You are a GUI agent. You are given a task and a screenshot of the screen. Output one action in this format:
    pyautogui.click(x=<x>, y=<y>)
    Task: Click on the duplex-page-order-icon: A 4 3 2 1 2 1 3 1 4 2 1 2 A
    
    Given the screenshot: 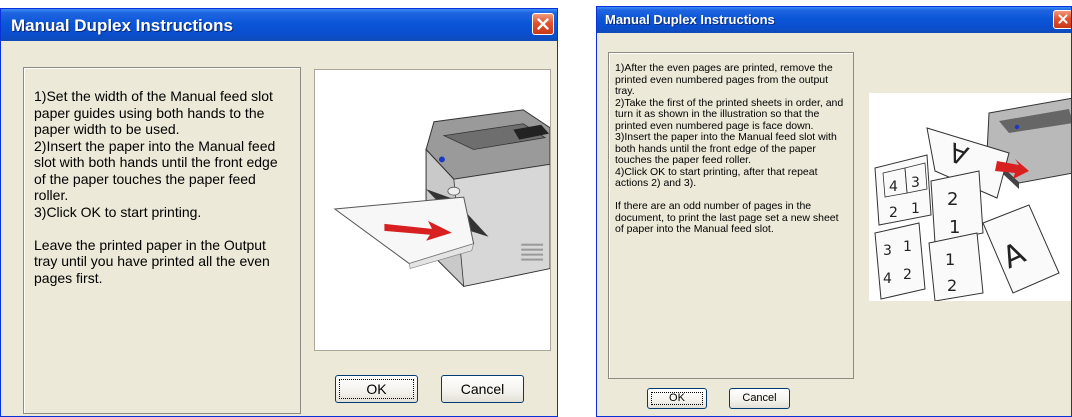 What is the action you would take?
    pyautogui.click(x=972, y=199)
    